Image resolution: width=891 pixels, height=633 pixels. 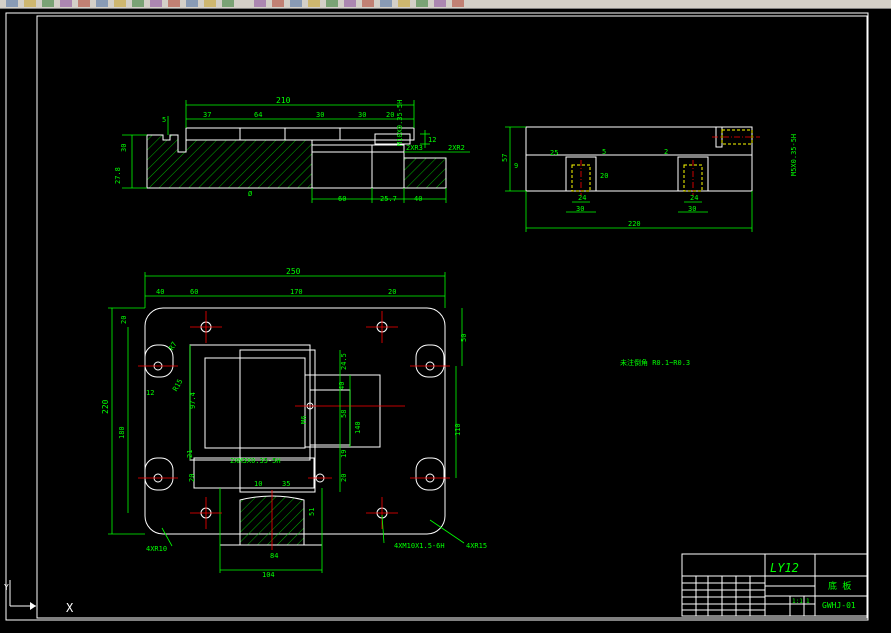 What do you see at coordinates (278, 3) in the screenshot?
I see `zoom-previous-icon` at bounding box center [278, 3].